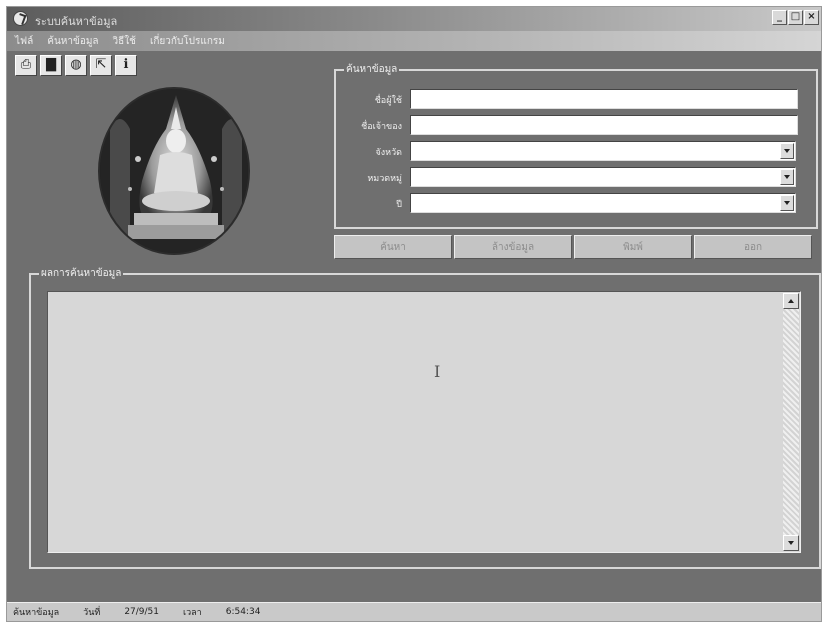 The width and height of the screenshot is (828, 628). Describe the element at coordinates (791, 422) in the screenshot. I see `vertical-scrollbar` at that location.